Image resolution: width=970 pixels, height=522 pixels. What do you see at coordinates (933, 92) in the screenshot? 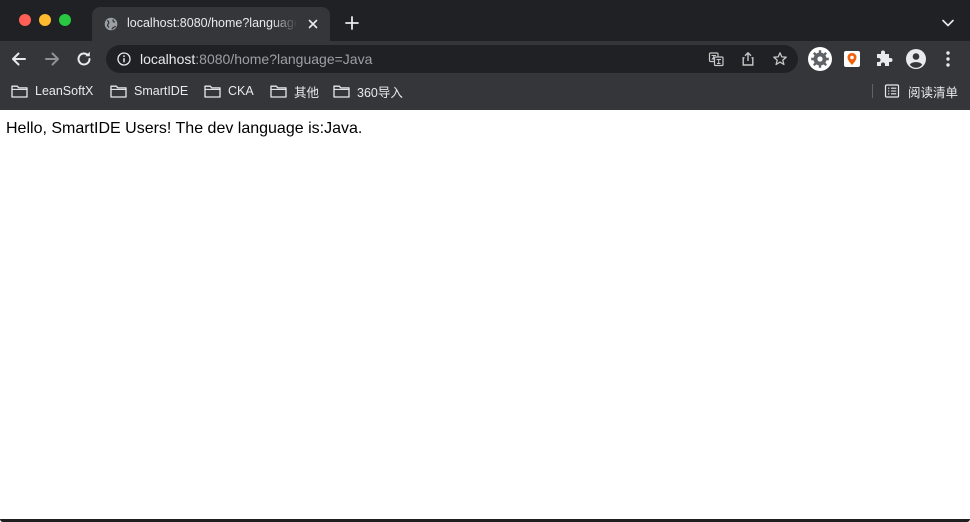
I see `reading-list-label: 阅读清单` at bounding box center [933, 92].